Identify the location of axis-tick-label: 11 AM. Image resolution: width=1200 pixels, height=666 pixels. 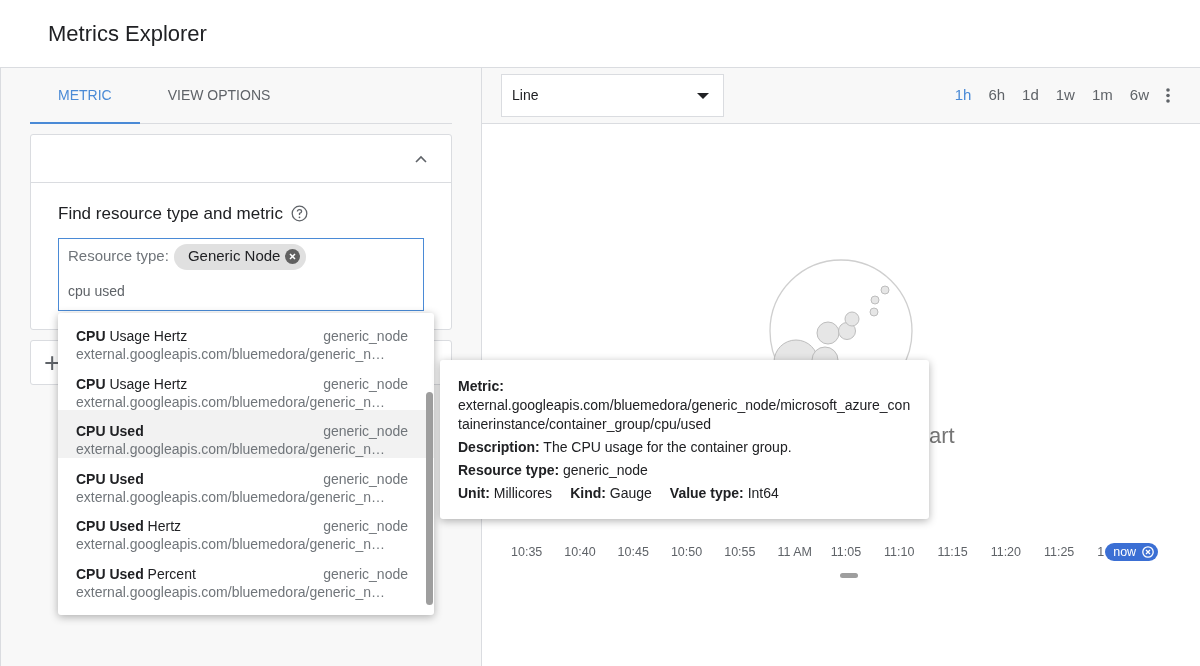
(795, 552).